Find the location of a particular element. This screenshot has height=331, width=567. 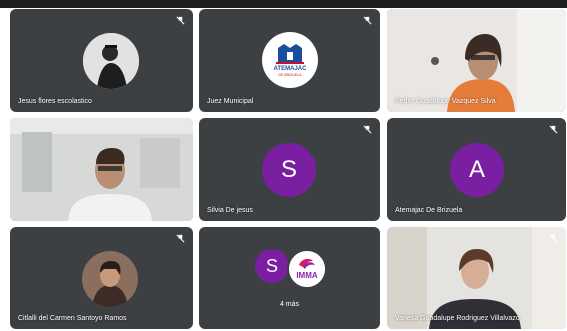

participant-tile-5: S Silvia De jesus is located at coordinates (289, 169).